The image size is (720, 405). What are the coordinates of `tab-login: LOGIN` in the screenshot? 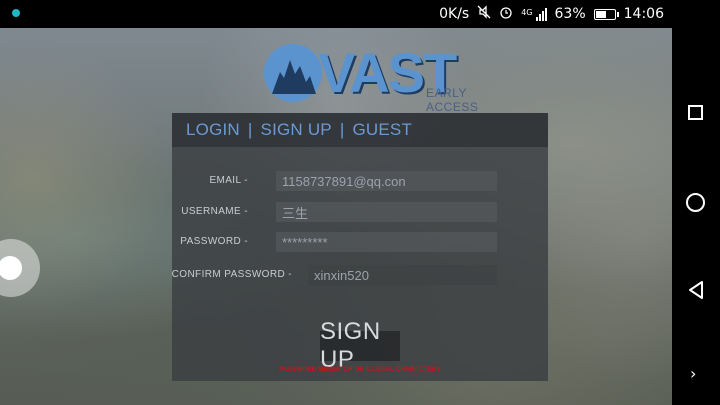 It's located at (213, 130).